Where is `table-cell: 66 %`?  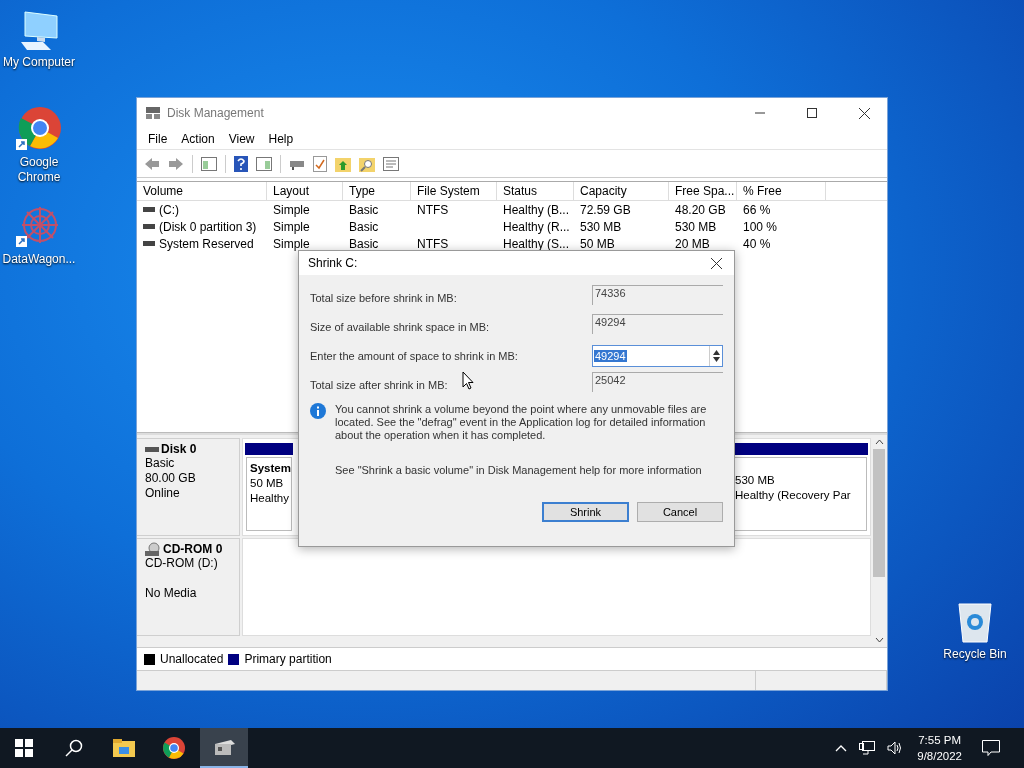
table-cell: 66 % is located at coordinates (757, 209).